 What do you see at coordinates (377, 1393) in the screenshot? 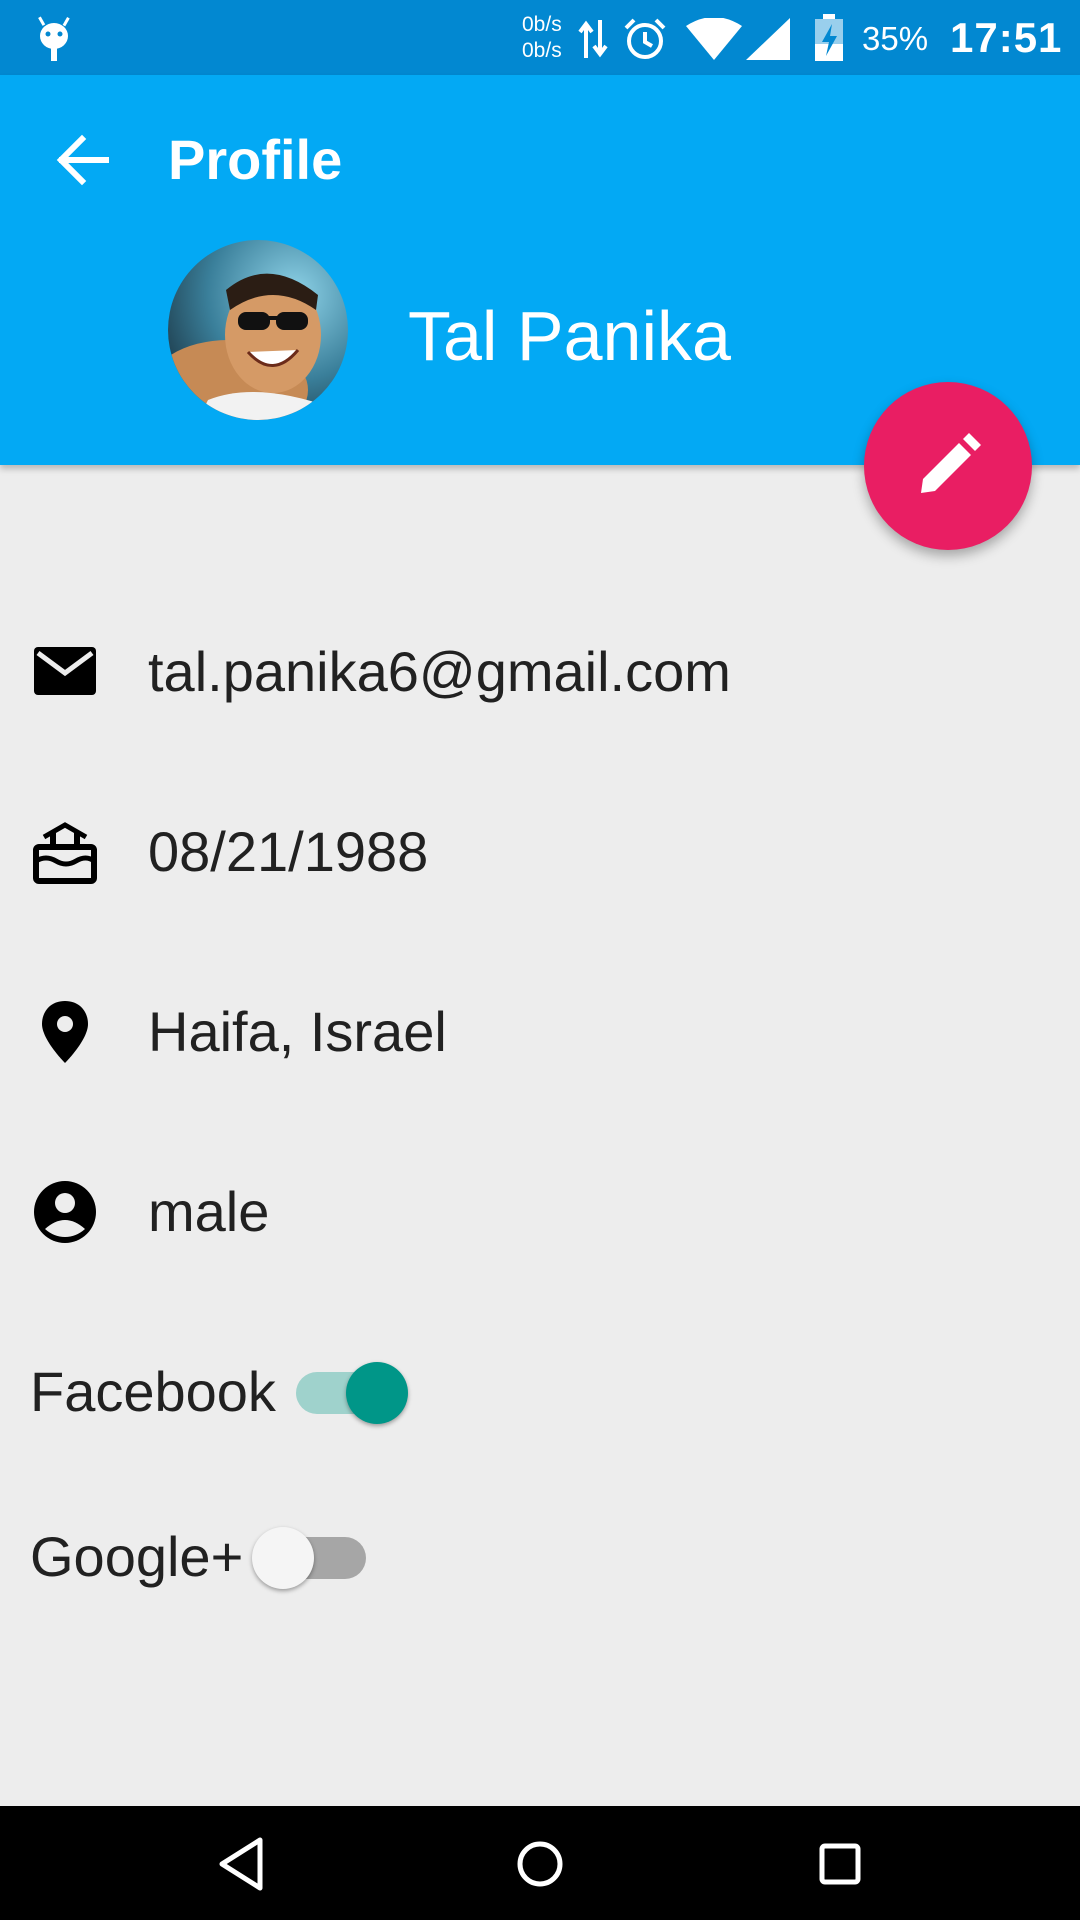
I see `facebook-switch-thumb` at bounding box center [377, 1393].